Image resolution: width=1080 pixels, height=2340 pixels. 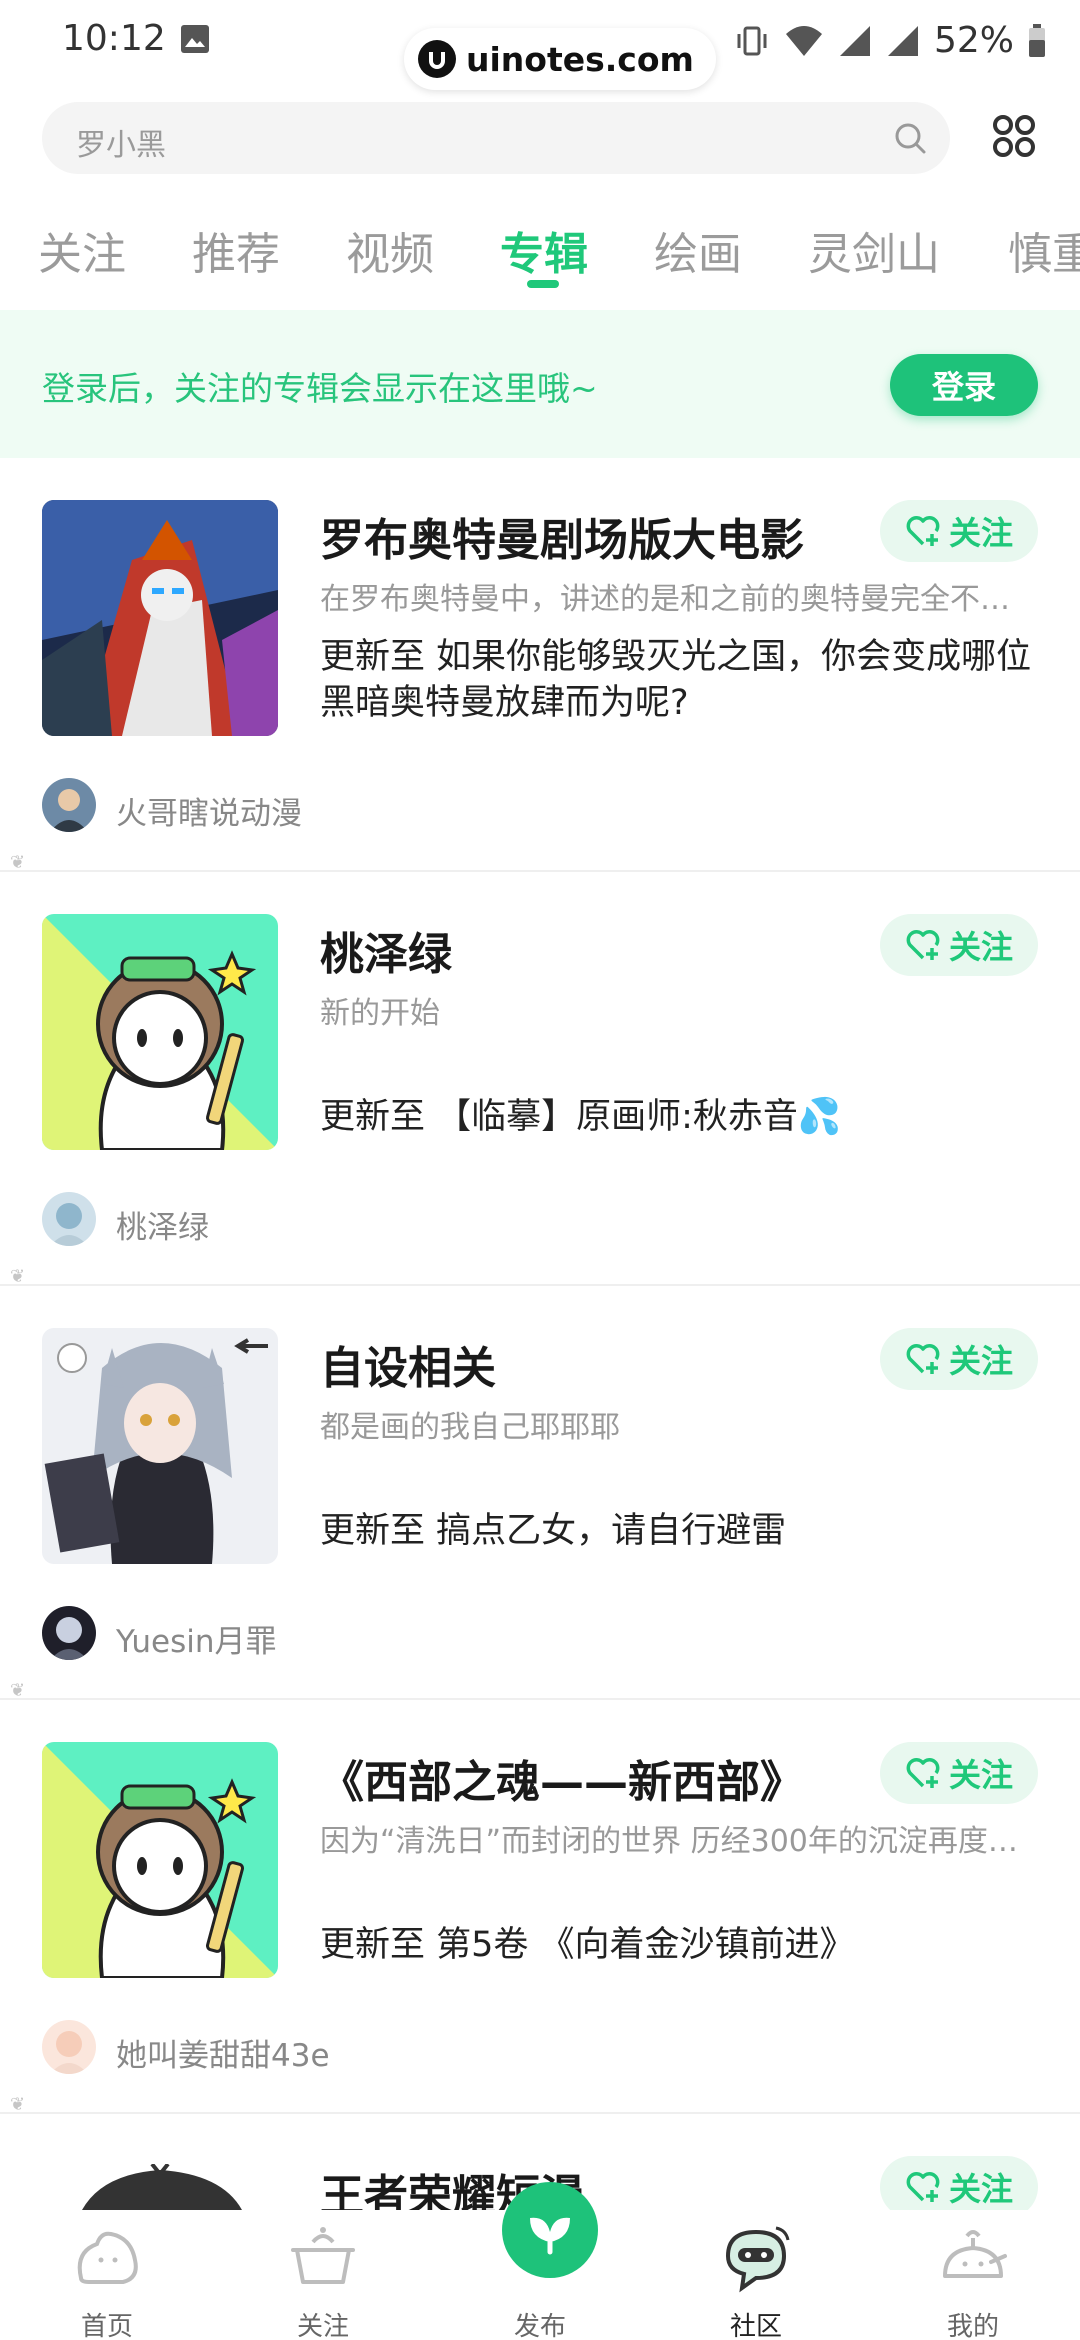 What do you see at coordinates (195, 39) in the screenshot?
I see `image-notification-icon` at bounding box center [195, 39].